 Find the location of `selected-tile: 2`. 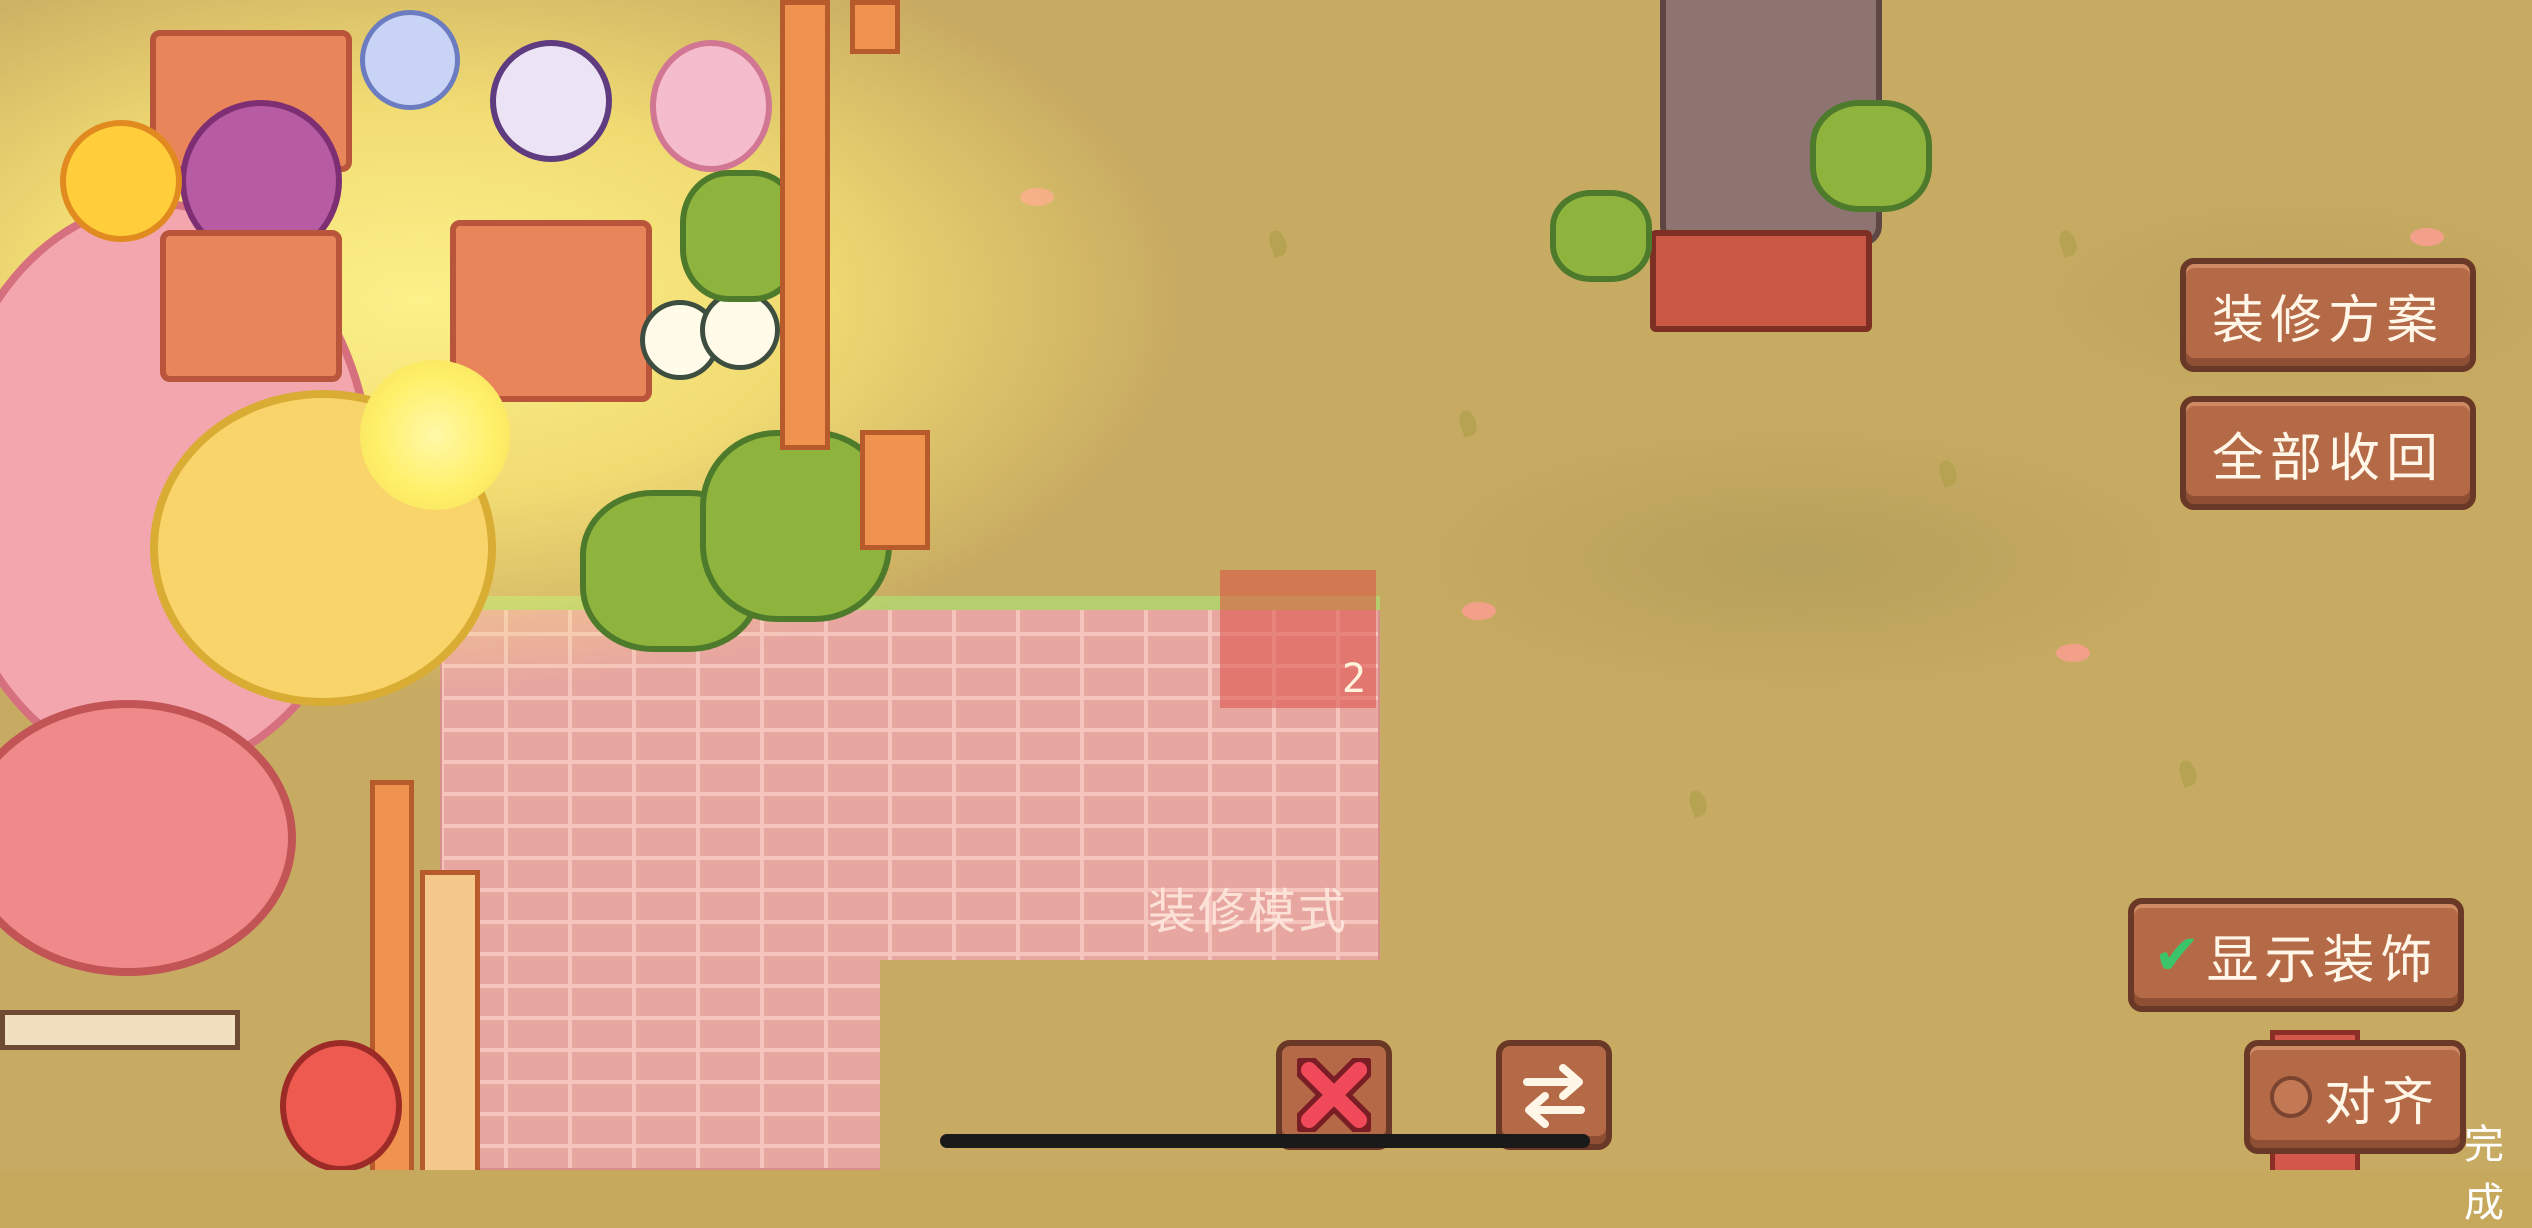

selected-tile: 2 is located at coordinates (1298, 639).